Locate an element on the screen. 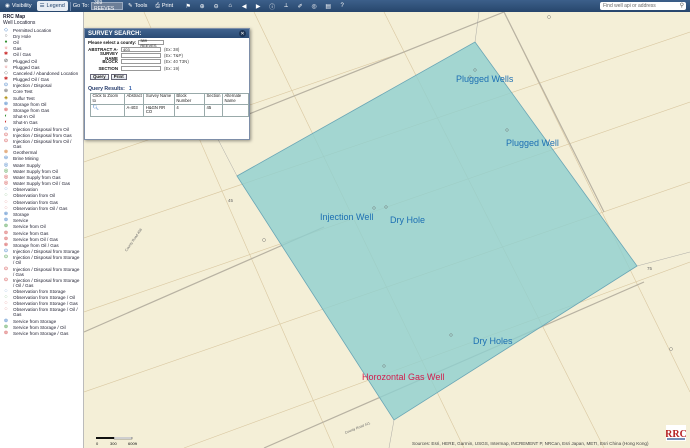 This screenshot has height=448, width=690. legend-button: ☰ Legend is located at coordinates (52, 6).